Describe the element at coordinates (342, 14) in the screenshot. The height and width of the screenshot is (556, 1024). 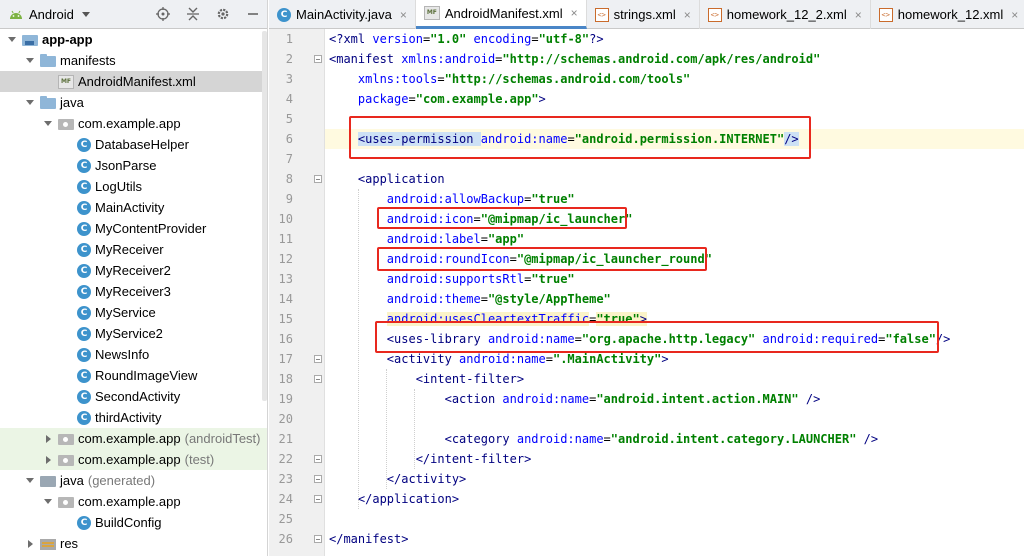
I see `editor-tab: MainActivity.java ×` at that location.